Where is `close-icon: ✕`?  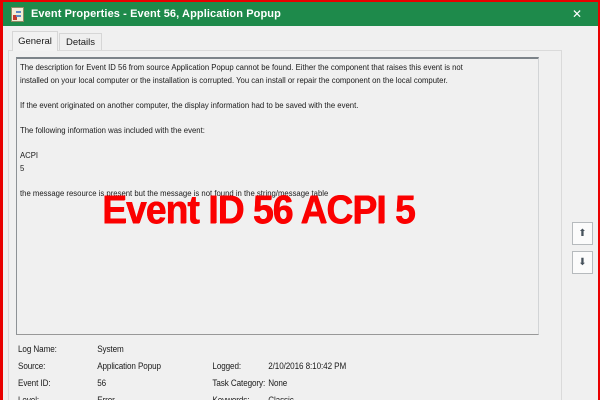
close-icon: ✕ is located at coordinates (577, 14).